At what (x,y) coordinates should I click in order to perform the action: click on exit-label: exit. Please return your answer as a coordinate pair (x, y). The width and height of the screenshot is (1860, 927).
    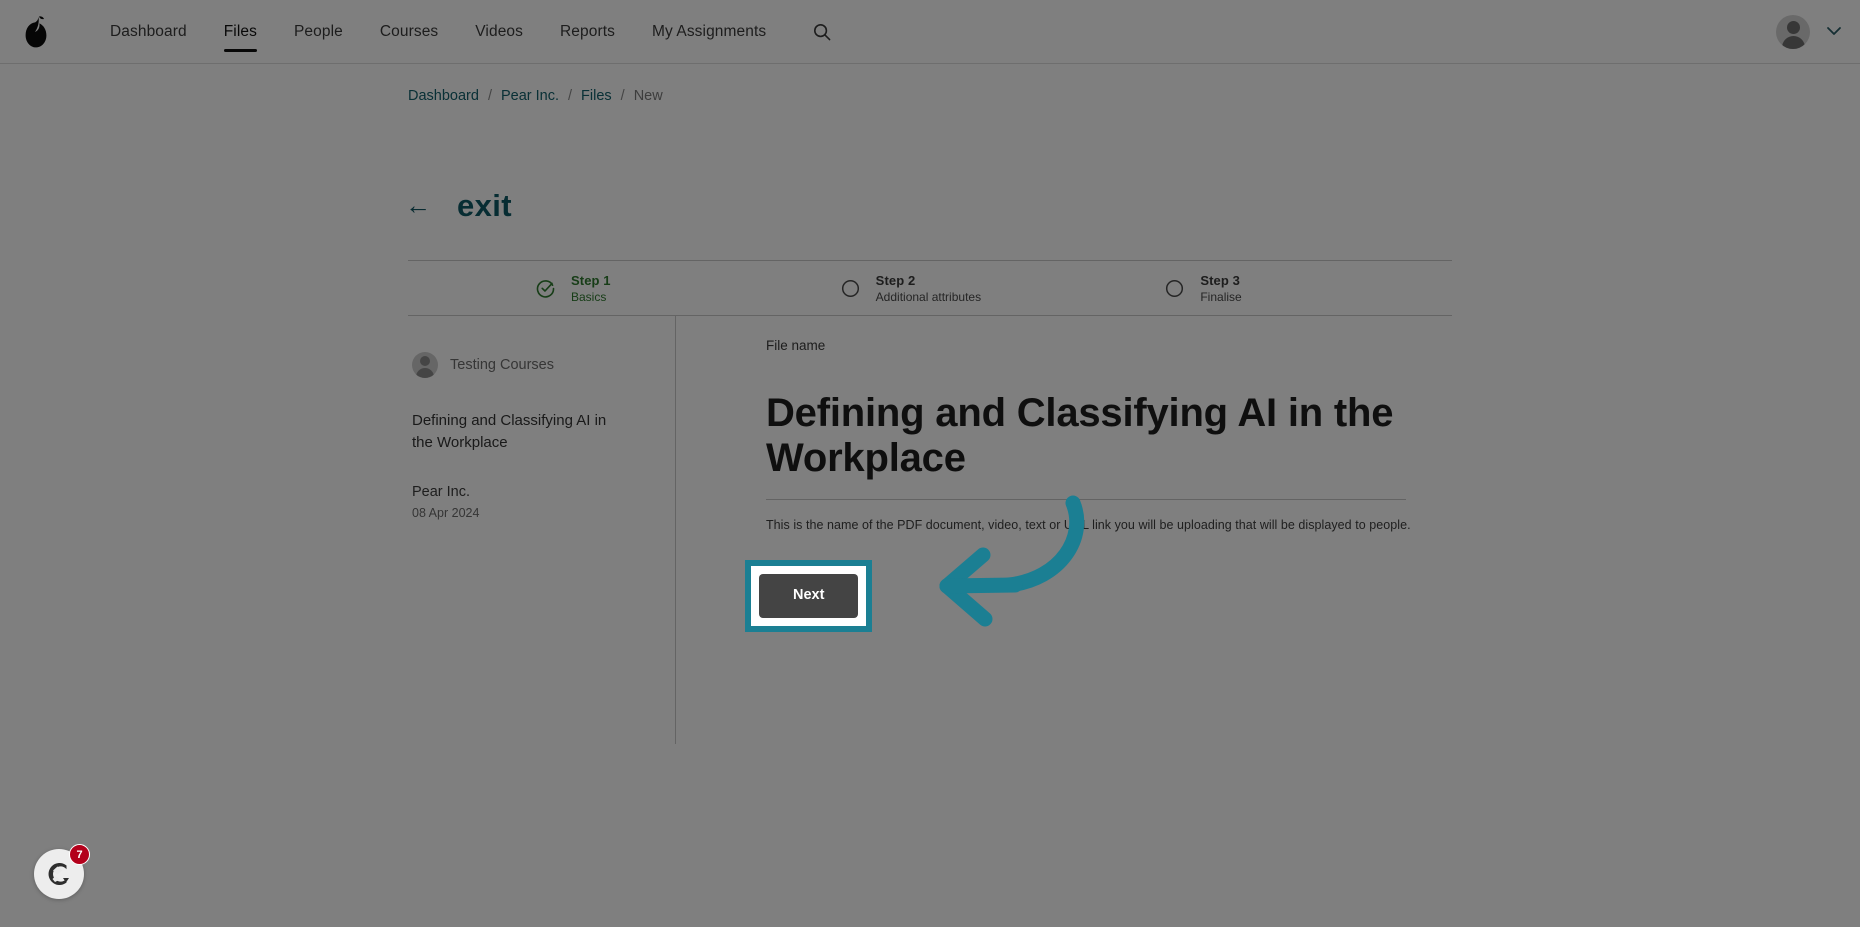
    Looking at the image, I should click on (485, 205).